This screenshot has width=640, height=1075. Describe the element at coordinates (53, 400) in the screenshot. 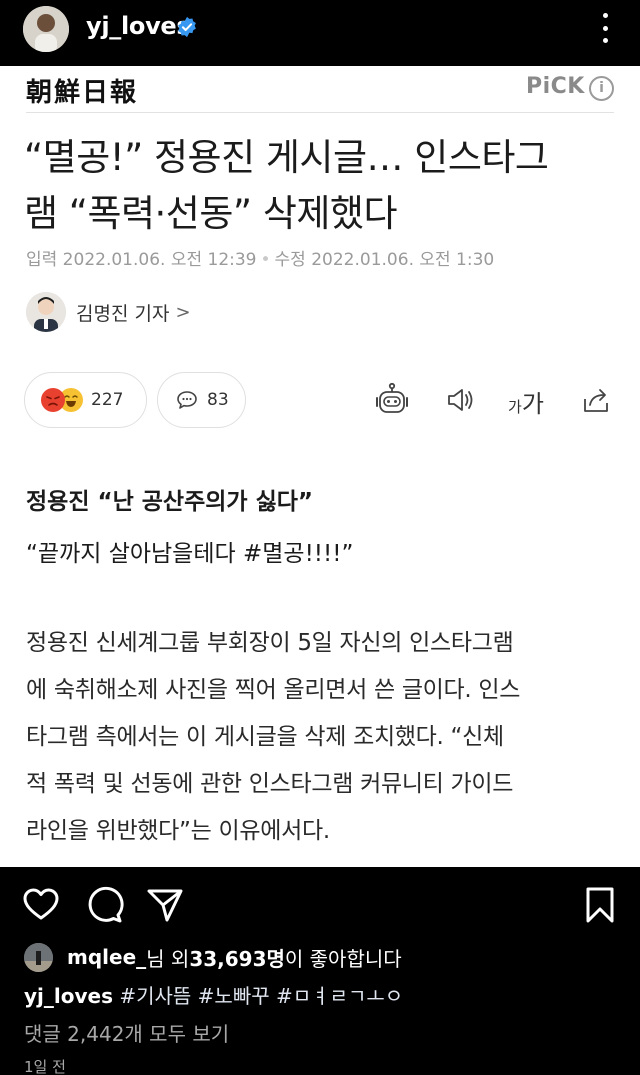

I see `angry-emoji-icon` at that location.